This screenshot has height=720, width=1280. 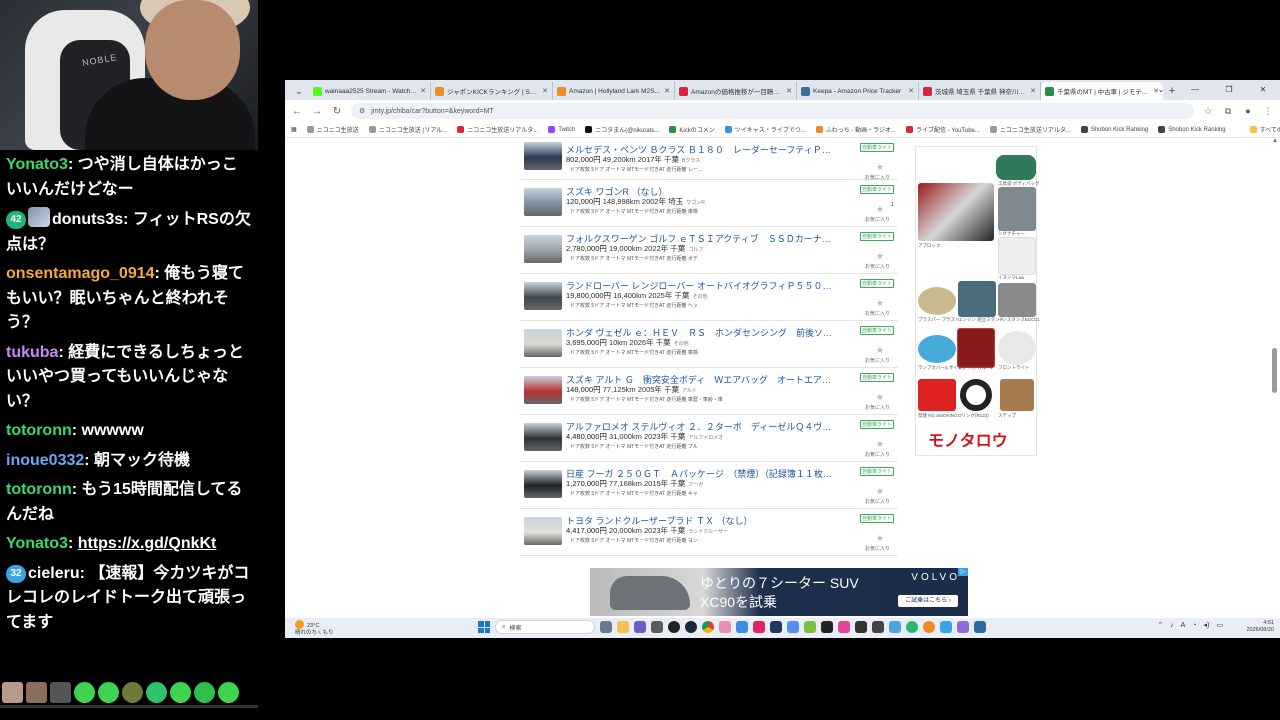 I want to click on ad-product-label: 禁煙 NO SMOKING, so click(x=938, y=416).